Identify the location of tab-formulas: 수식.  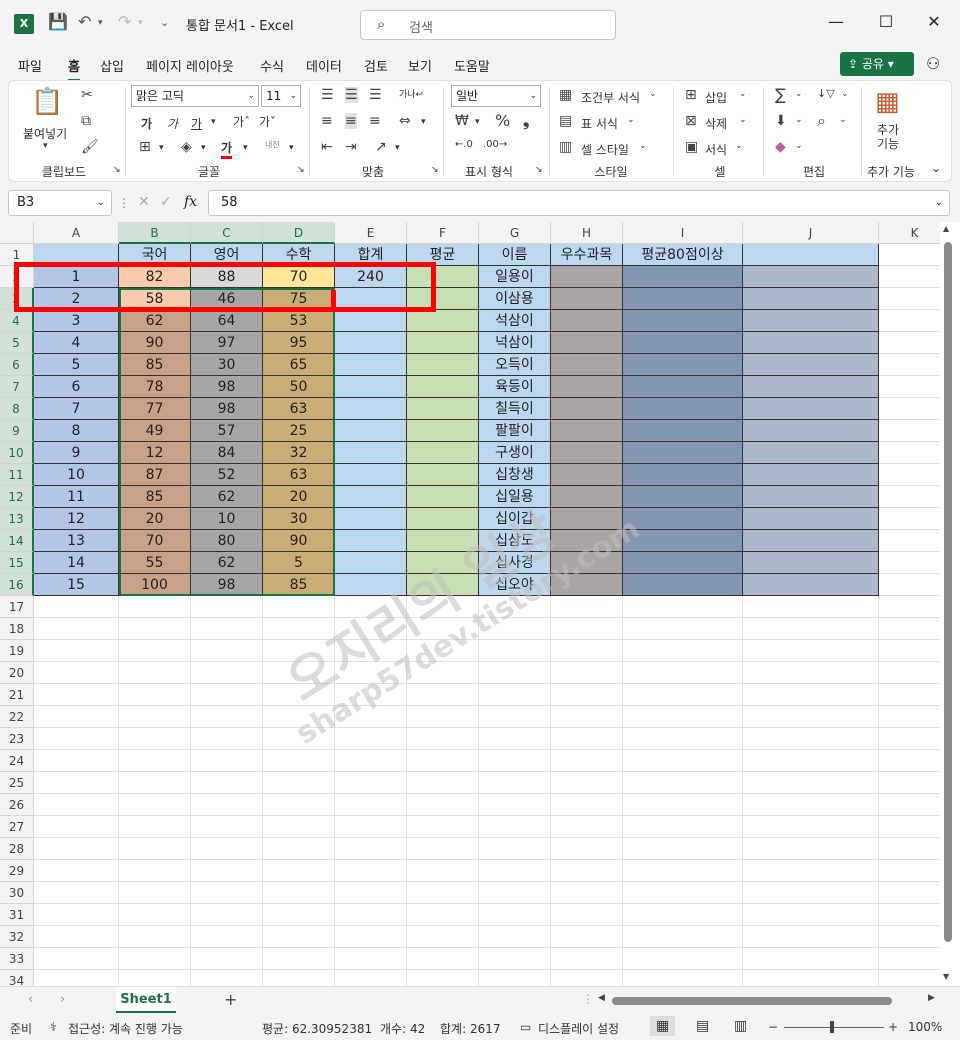
(272, 65).